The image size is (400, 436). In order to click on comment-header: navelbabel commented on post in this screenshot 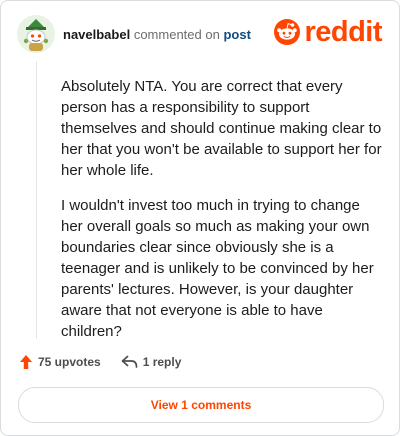, I will do `click(157, 34)`.